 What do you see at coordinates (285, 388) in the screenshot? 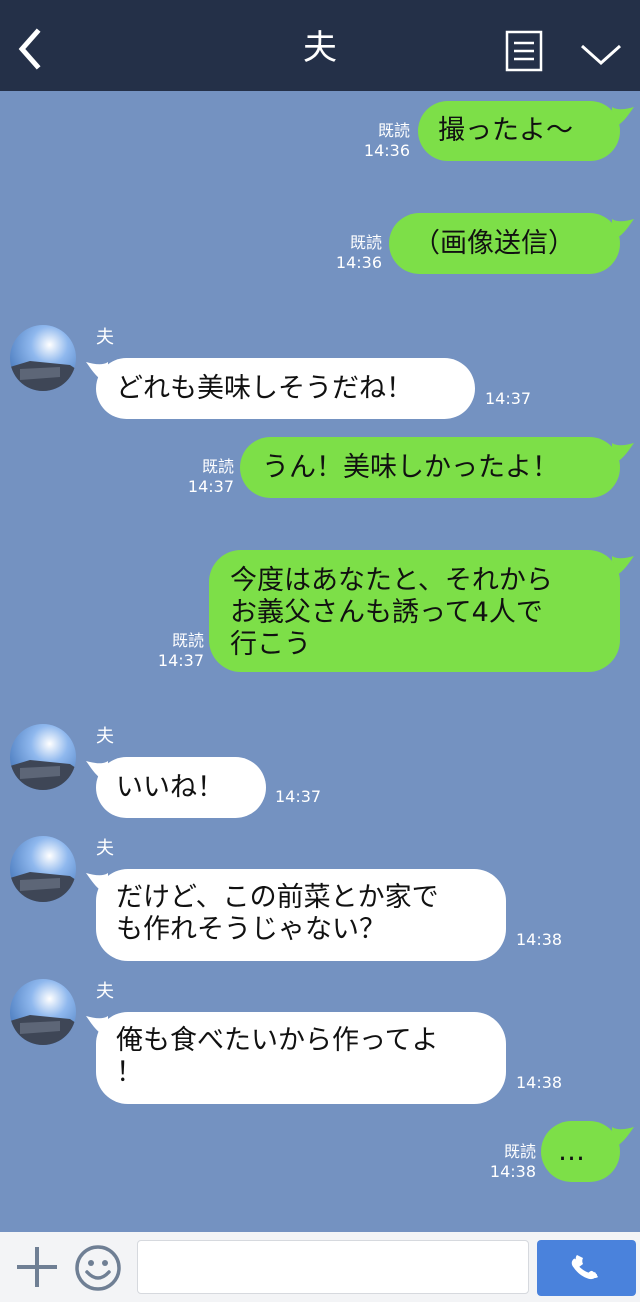
I see `message-text: どれも美味しそうだね！` at bounding box center [285, 388].